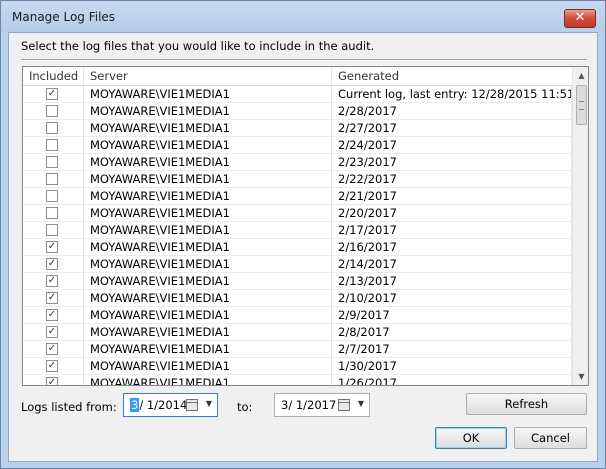 Image resolution: width=606 pixels, height=469 pixels. What do you see at coordinates (550, 438) in the screenshot?
I see `cancel-button: Cancel` at bounding box center [550, 438].